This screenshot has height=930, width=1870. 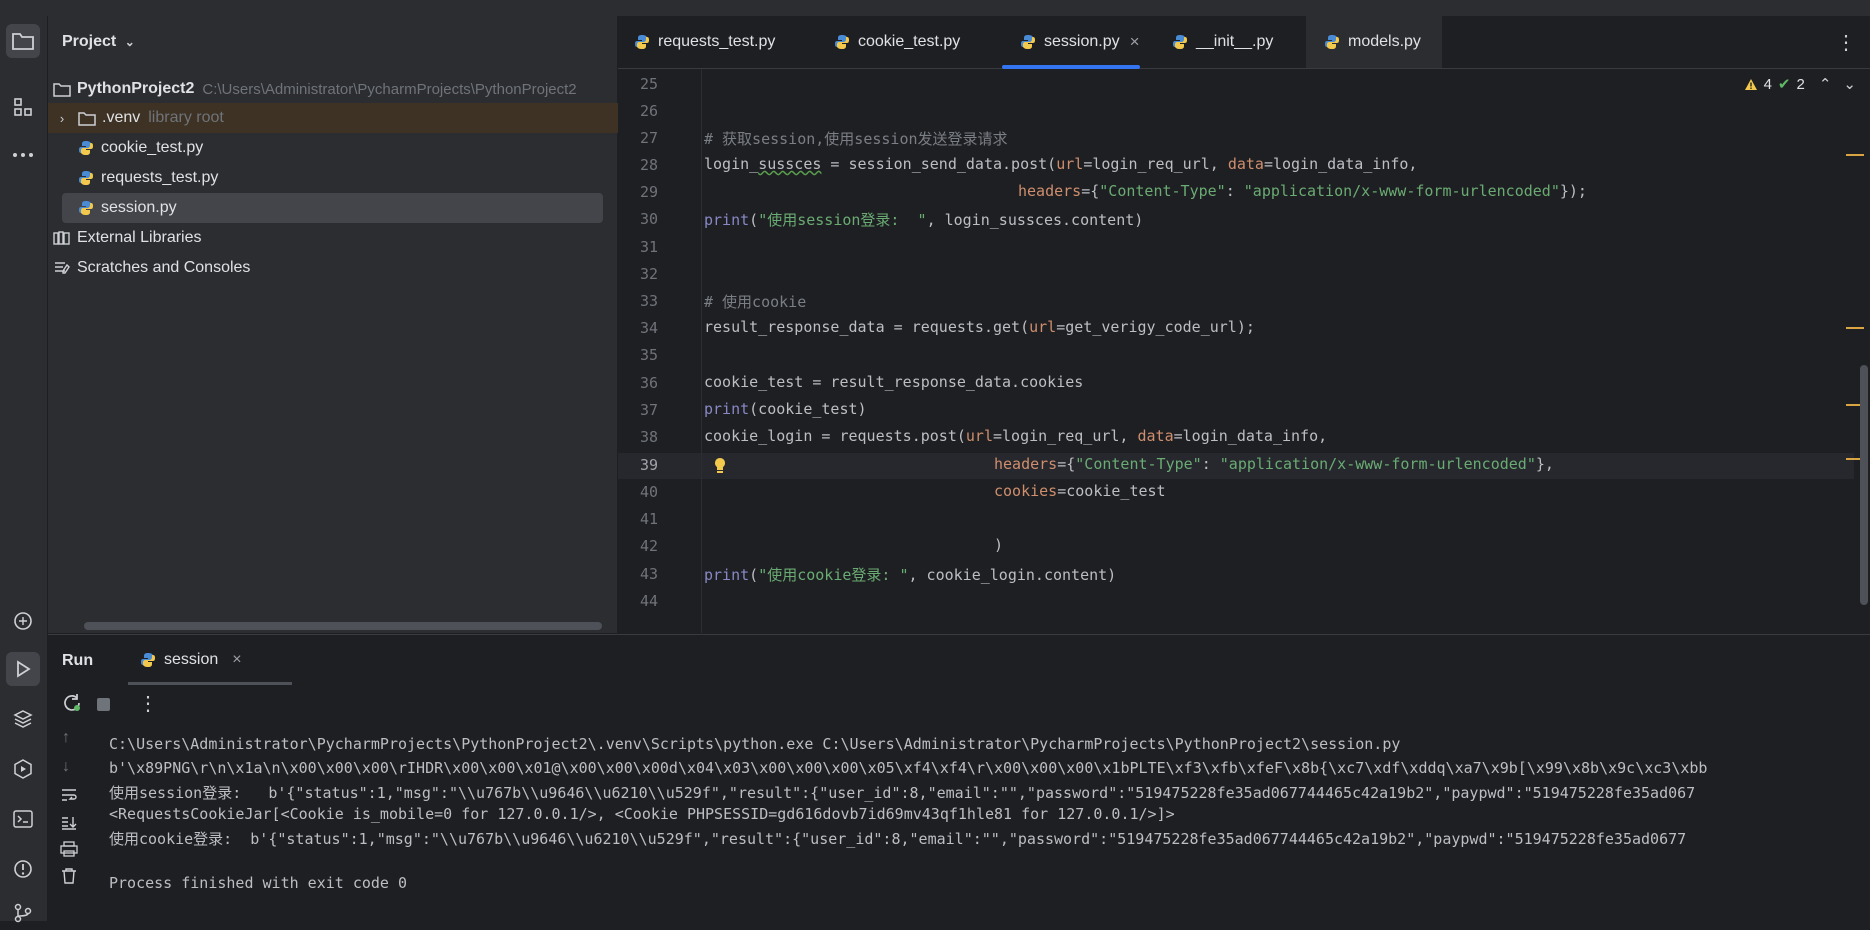 I want to click on line-number: 33, so click(x=648, y=301).